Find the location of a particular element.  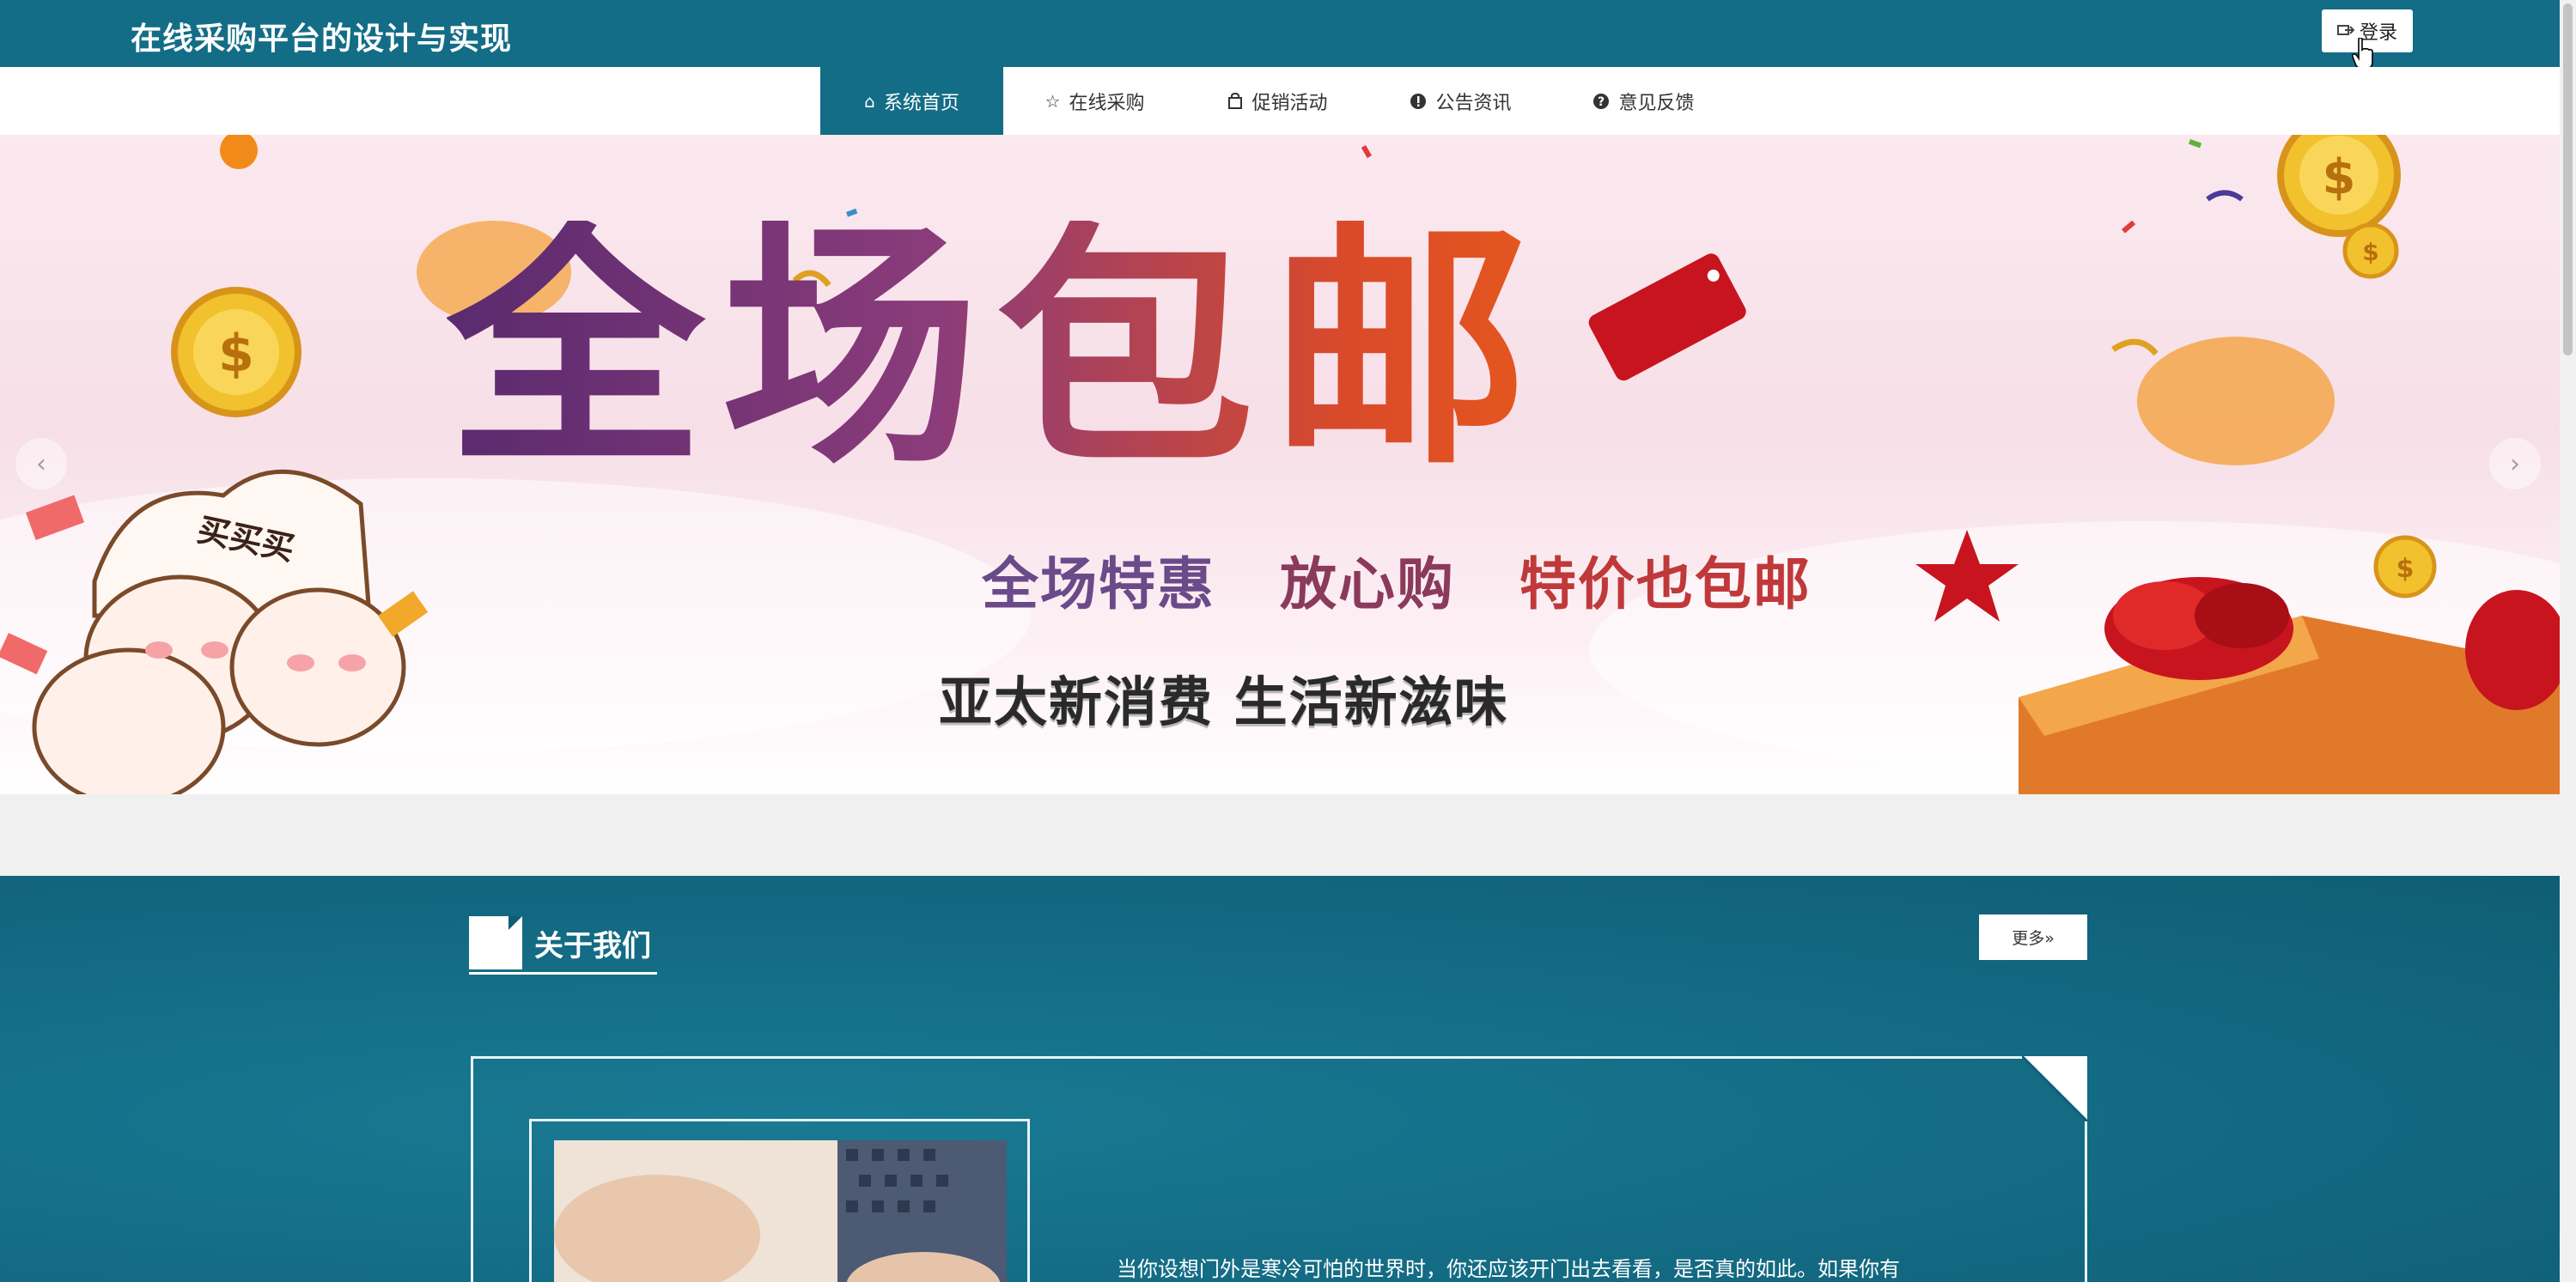

scrollbar-thumb is located at coordinates (2568, 179).